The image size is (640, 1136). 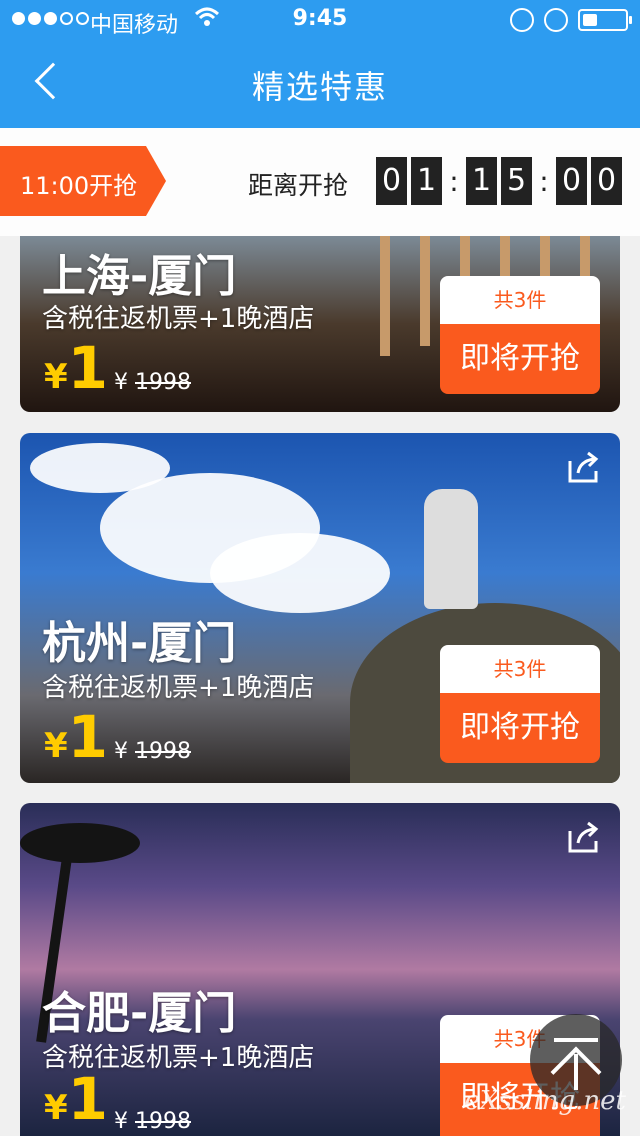 What do you see at coordinates (320, 324) in the screenshot?
I see `deal-card: 上海-厦门 含税往返机票+1晚酒店 ¥1 ¥ 1998 共3件 即将开抢` at bounding box center [320, 324].